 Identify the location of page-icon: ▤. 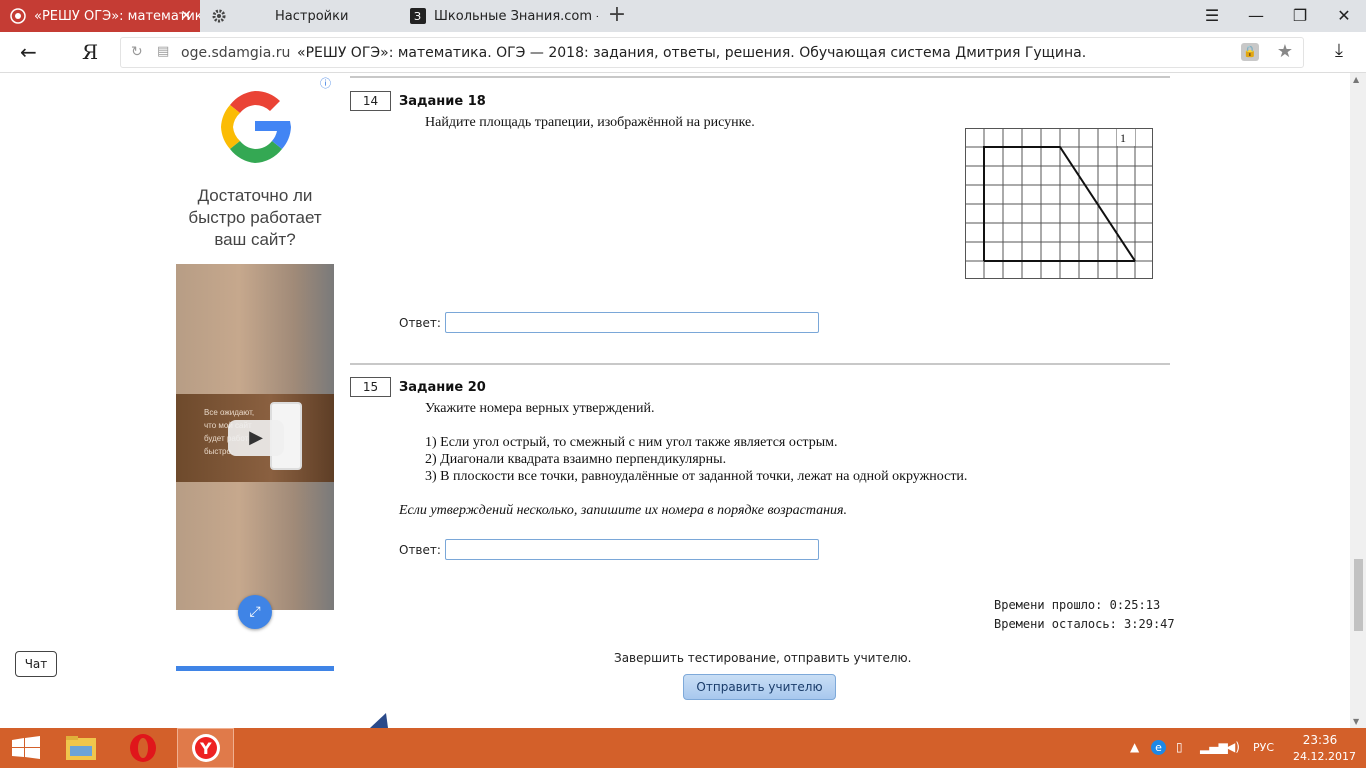
(163, 51).